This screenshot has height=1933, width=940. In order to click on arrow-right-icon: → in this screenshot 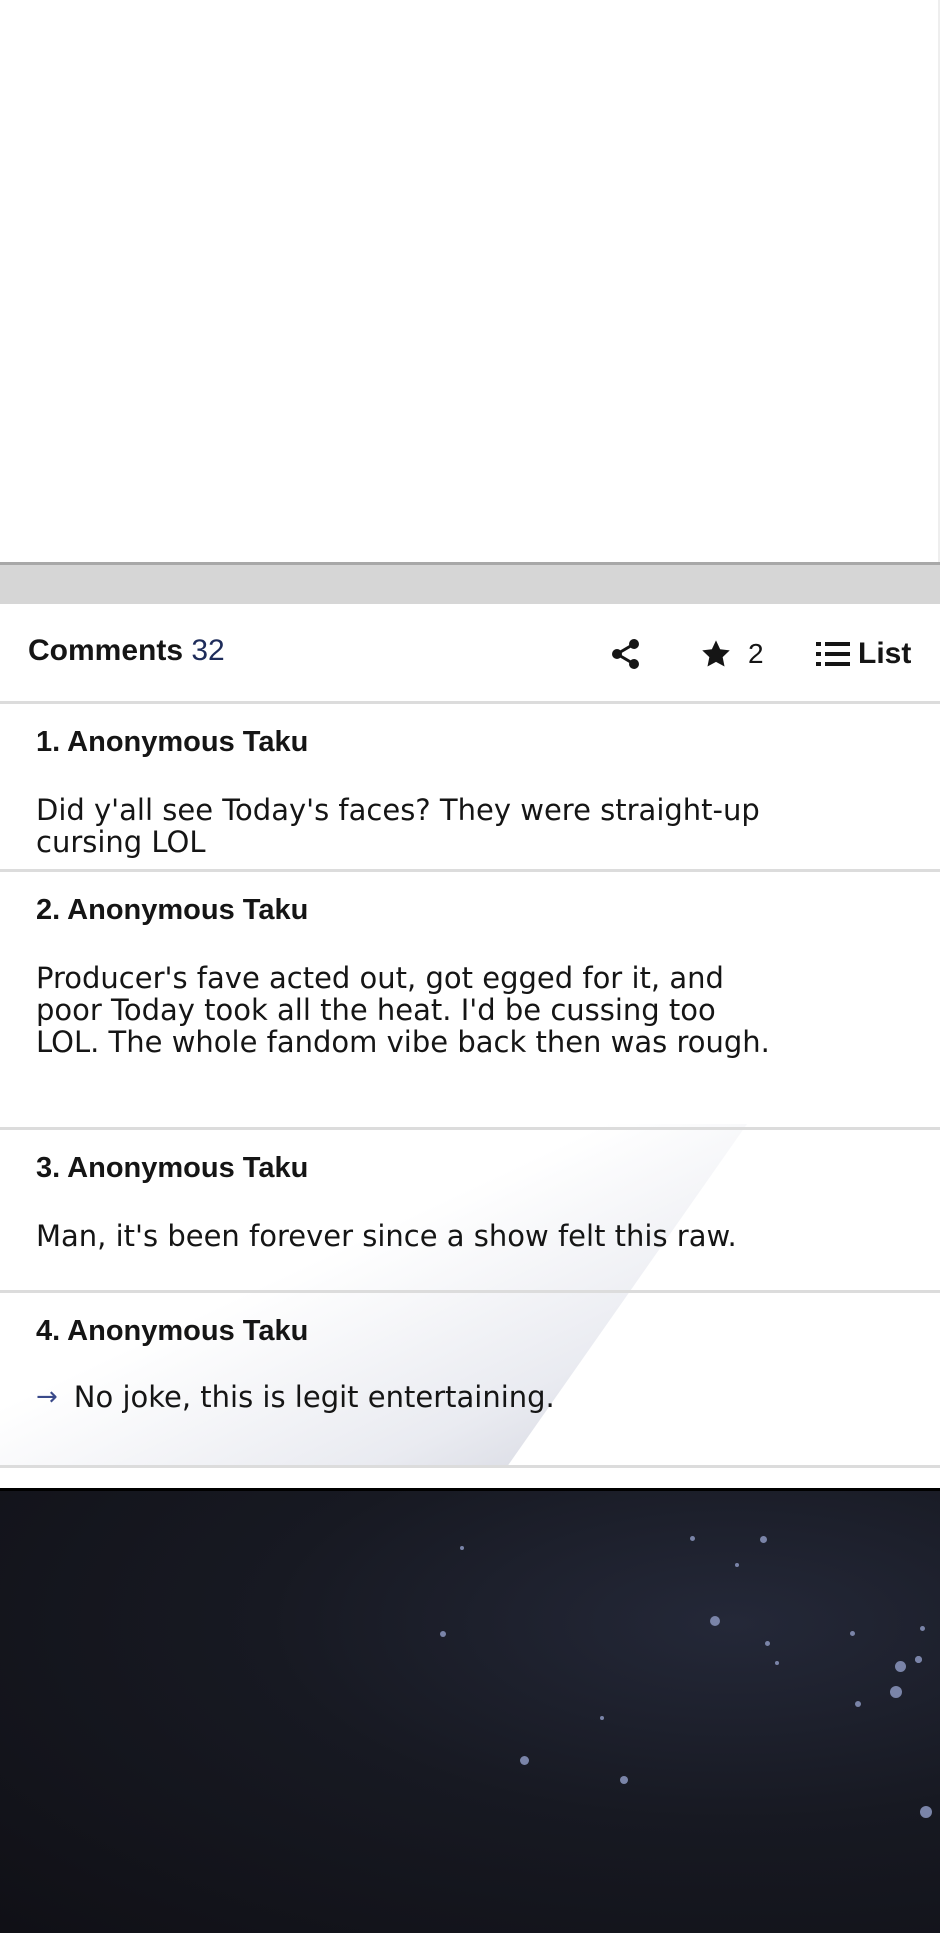, I will do `click(47, 1397)`.